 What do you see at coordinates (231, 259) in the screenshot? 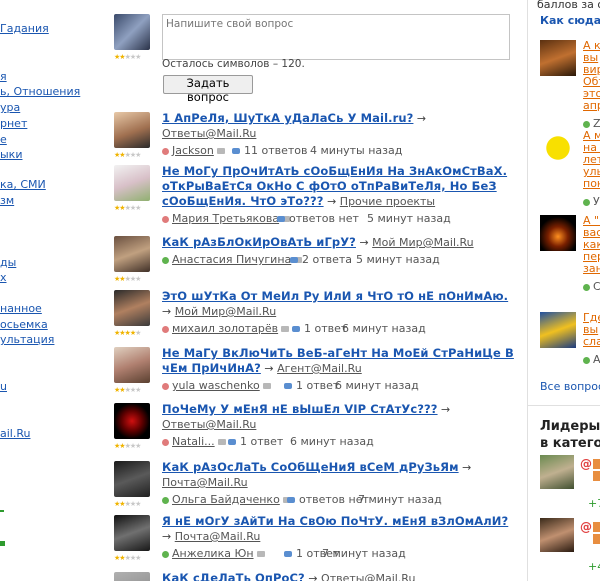
I see `author-name-link: Анастасия Пичугина` at bounding box center [231, 259].